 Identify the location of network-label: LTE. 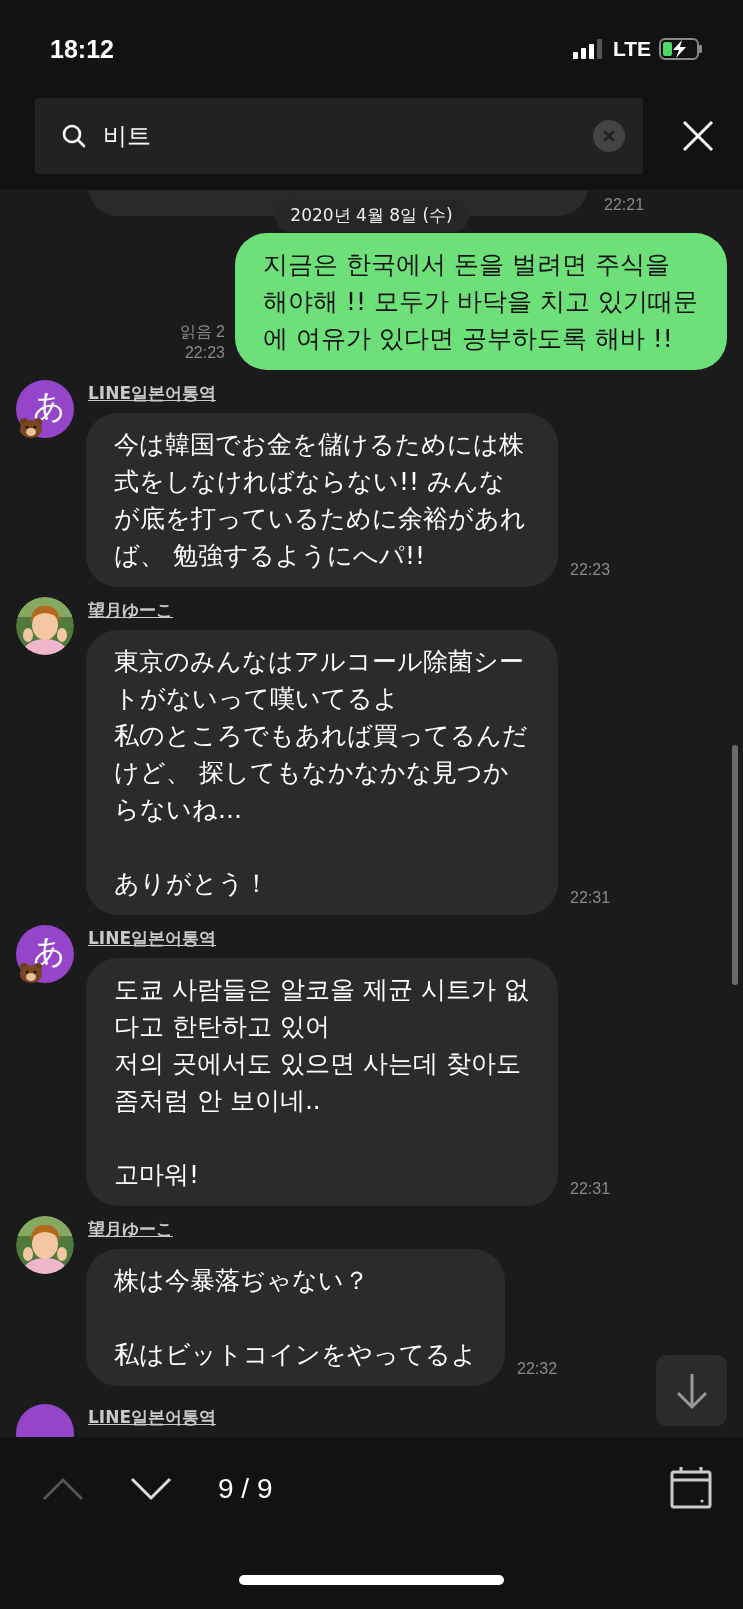
(631, 49).